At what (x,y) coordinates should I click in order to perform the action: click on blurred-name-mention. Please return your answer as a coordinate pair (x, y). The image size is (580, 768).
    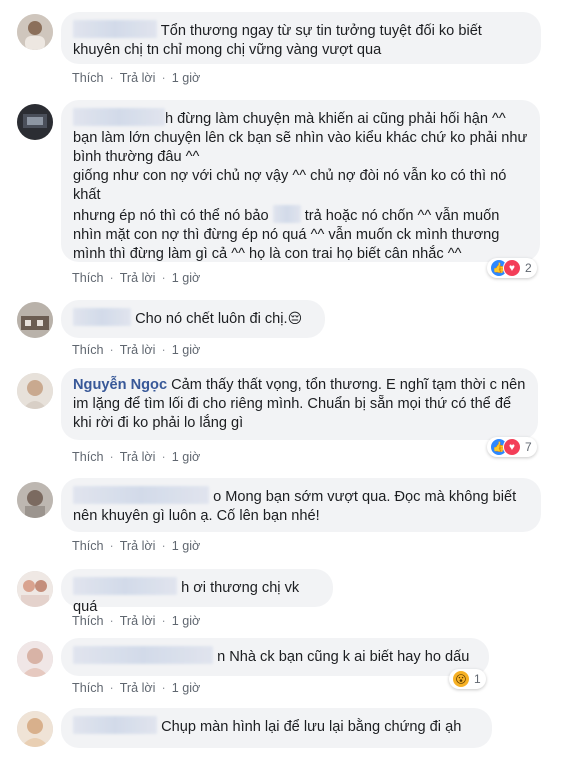
    Looking at the image, I should click on (286, 214).